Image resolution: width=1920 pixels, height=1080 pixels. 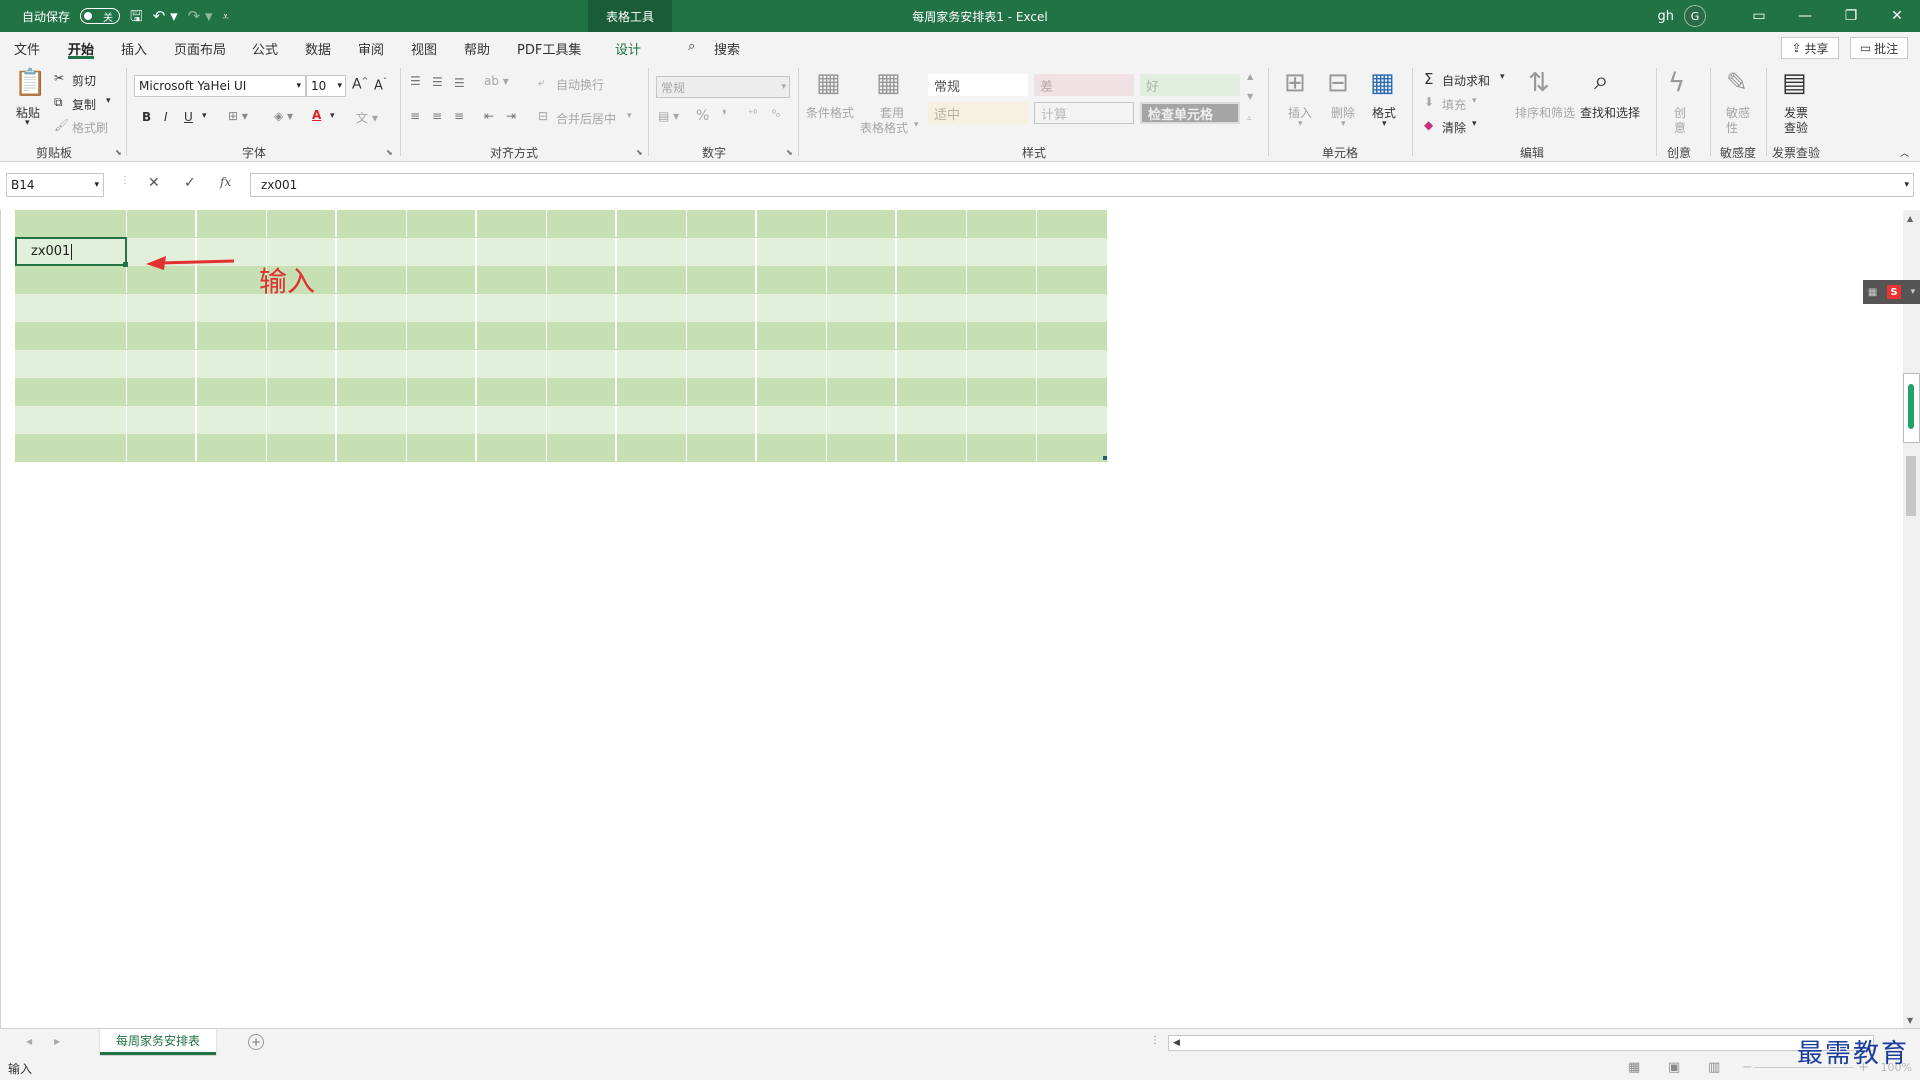 I want to click on fill-handle, so click(x=125, y=264).